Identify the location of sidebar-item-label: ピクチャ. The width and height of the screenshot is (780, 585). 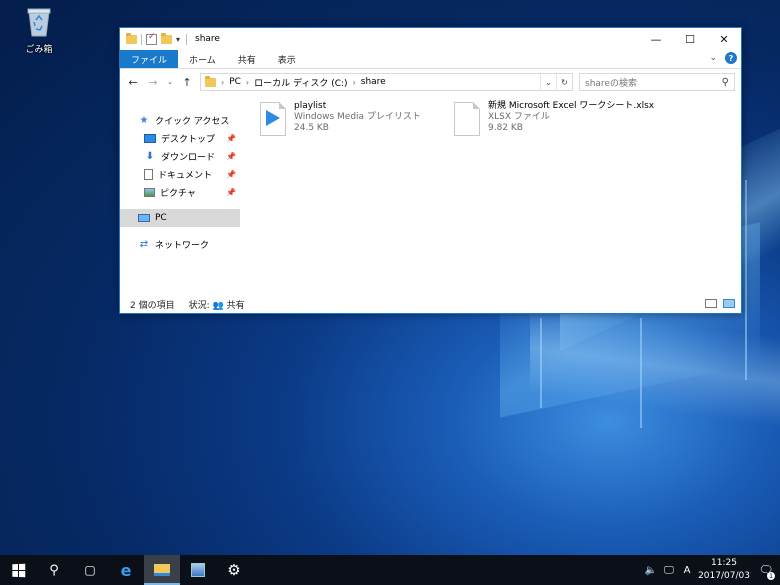
(178, 193).